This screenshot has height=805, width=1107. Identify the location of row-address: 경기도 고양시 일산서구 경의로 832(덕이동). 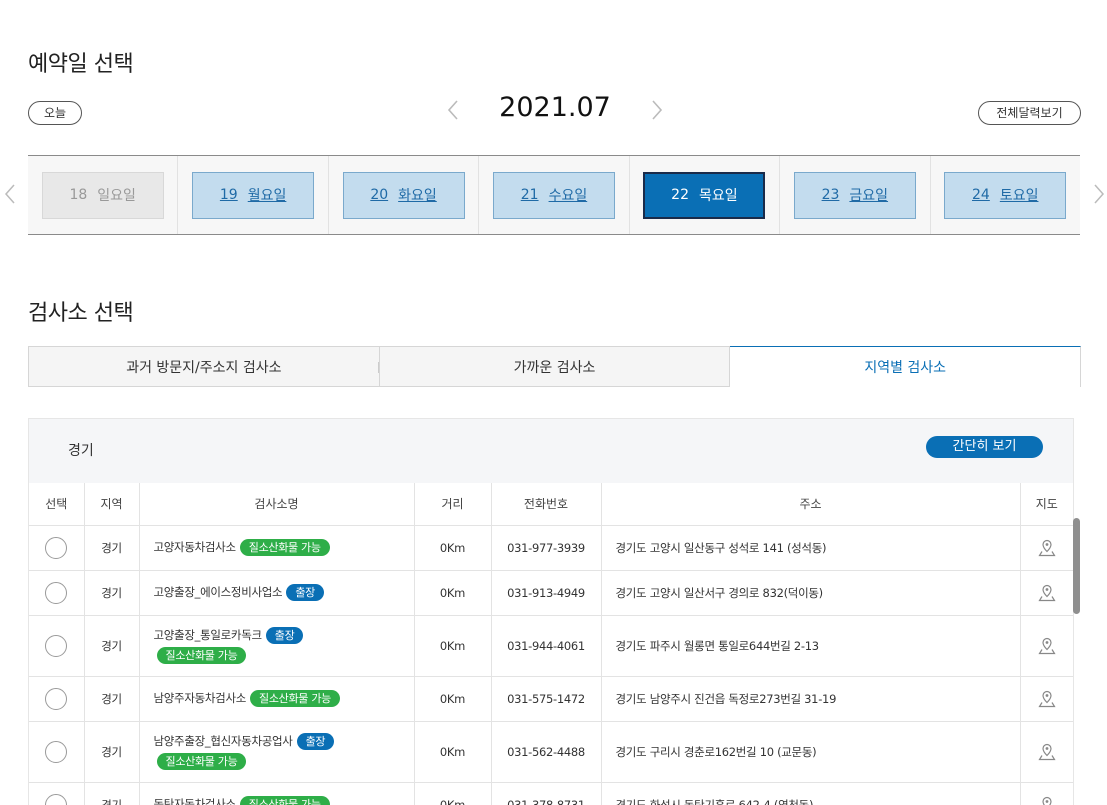
(811, 593).